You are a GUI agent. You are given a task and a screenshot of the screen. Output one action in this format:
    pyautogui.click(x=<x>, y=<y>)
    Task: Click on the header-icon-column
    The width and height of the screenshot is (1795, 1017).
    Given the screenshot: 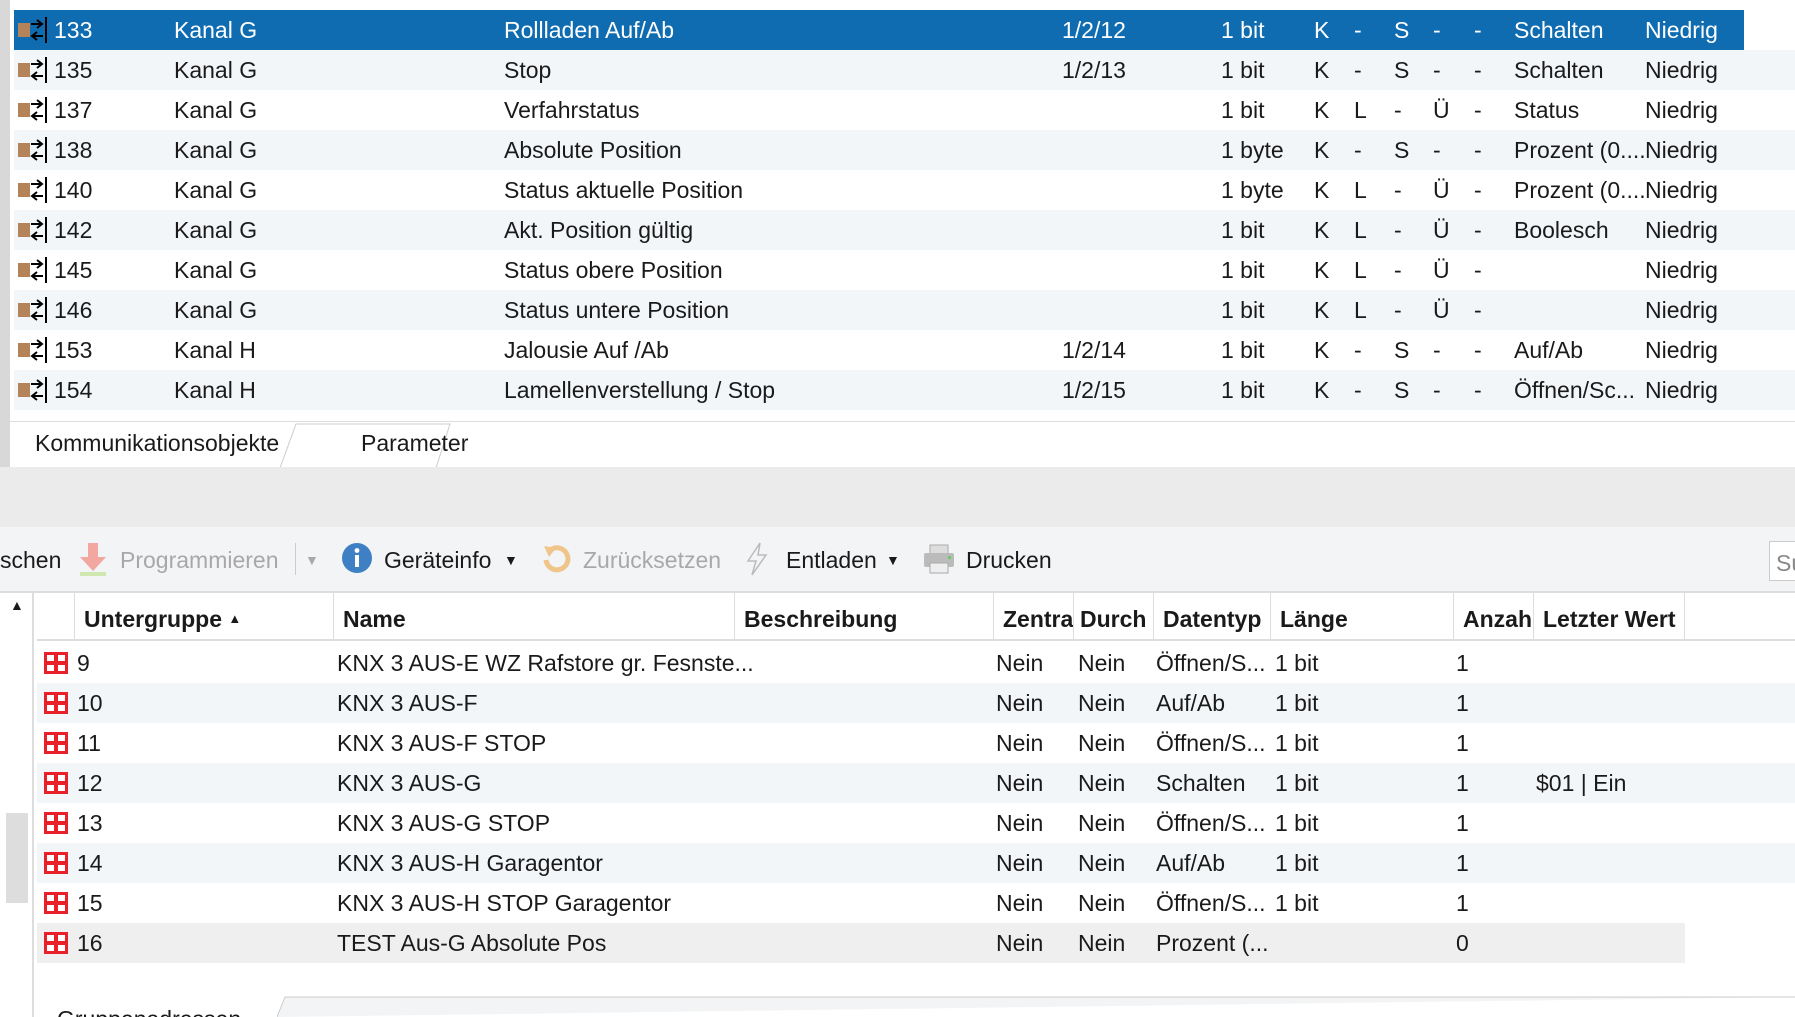 What is the action you would take?
    pyautogui.click(x=56, y=617)
    